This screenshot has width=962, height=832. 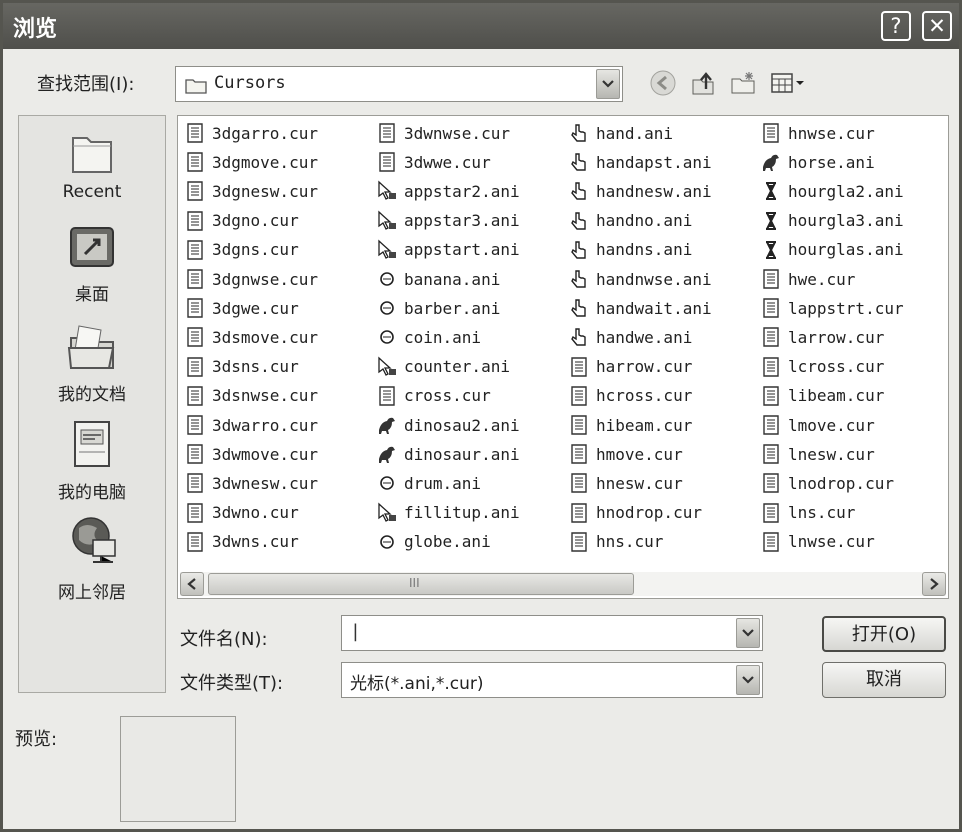 I want to click on file-item: hnodrop.cur, so click(x=635, y=513).